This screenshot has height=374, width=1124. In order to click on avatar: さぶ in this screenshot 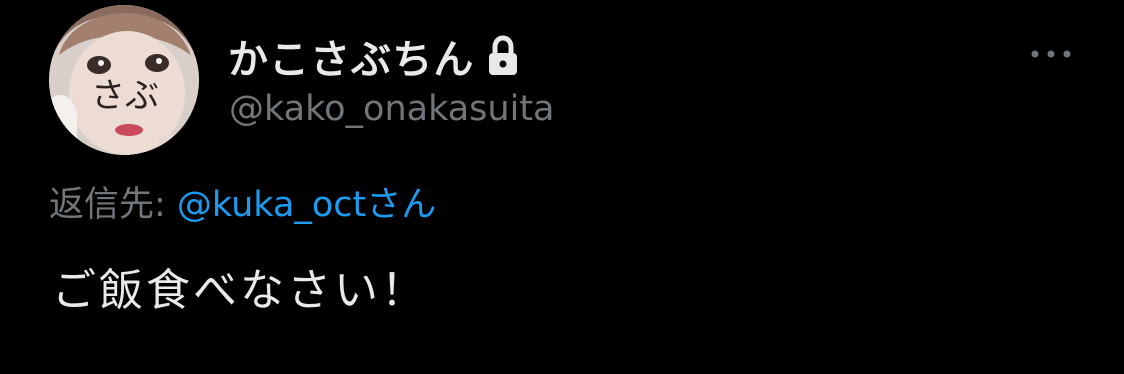, I will do `click(124, 80)`.